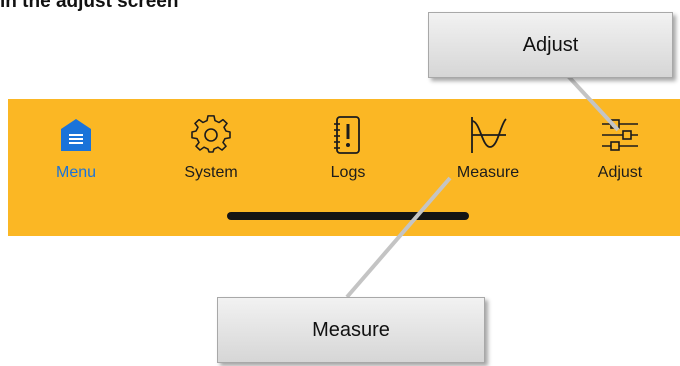 Image resolution: width=680 pixels, height=366 pixels. I want to click on tab-menu: Menu, so click(76, 149).